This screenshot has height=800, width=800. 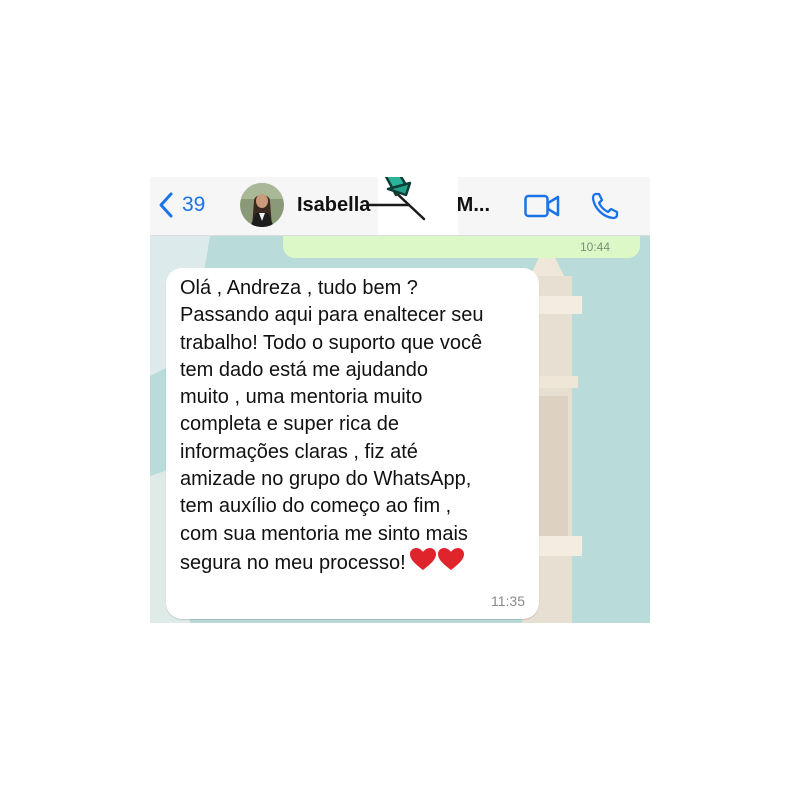 I want to click on heart-emoji-icon, so click(x=436, y=558).